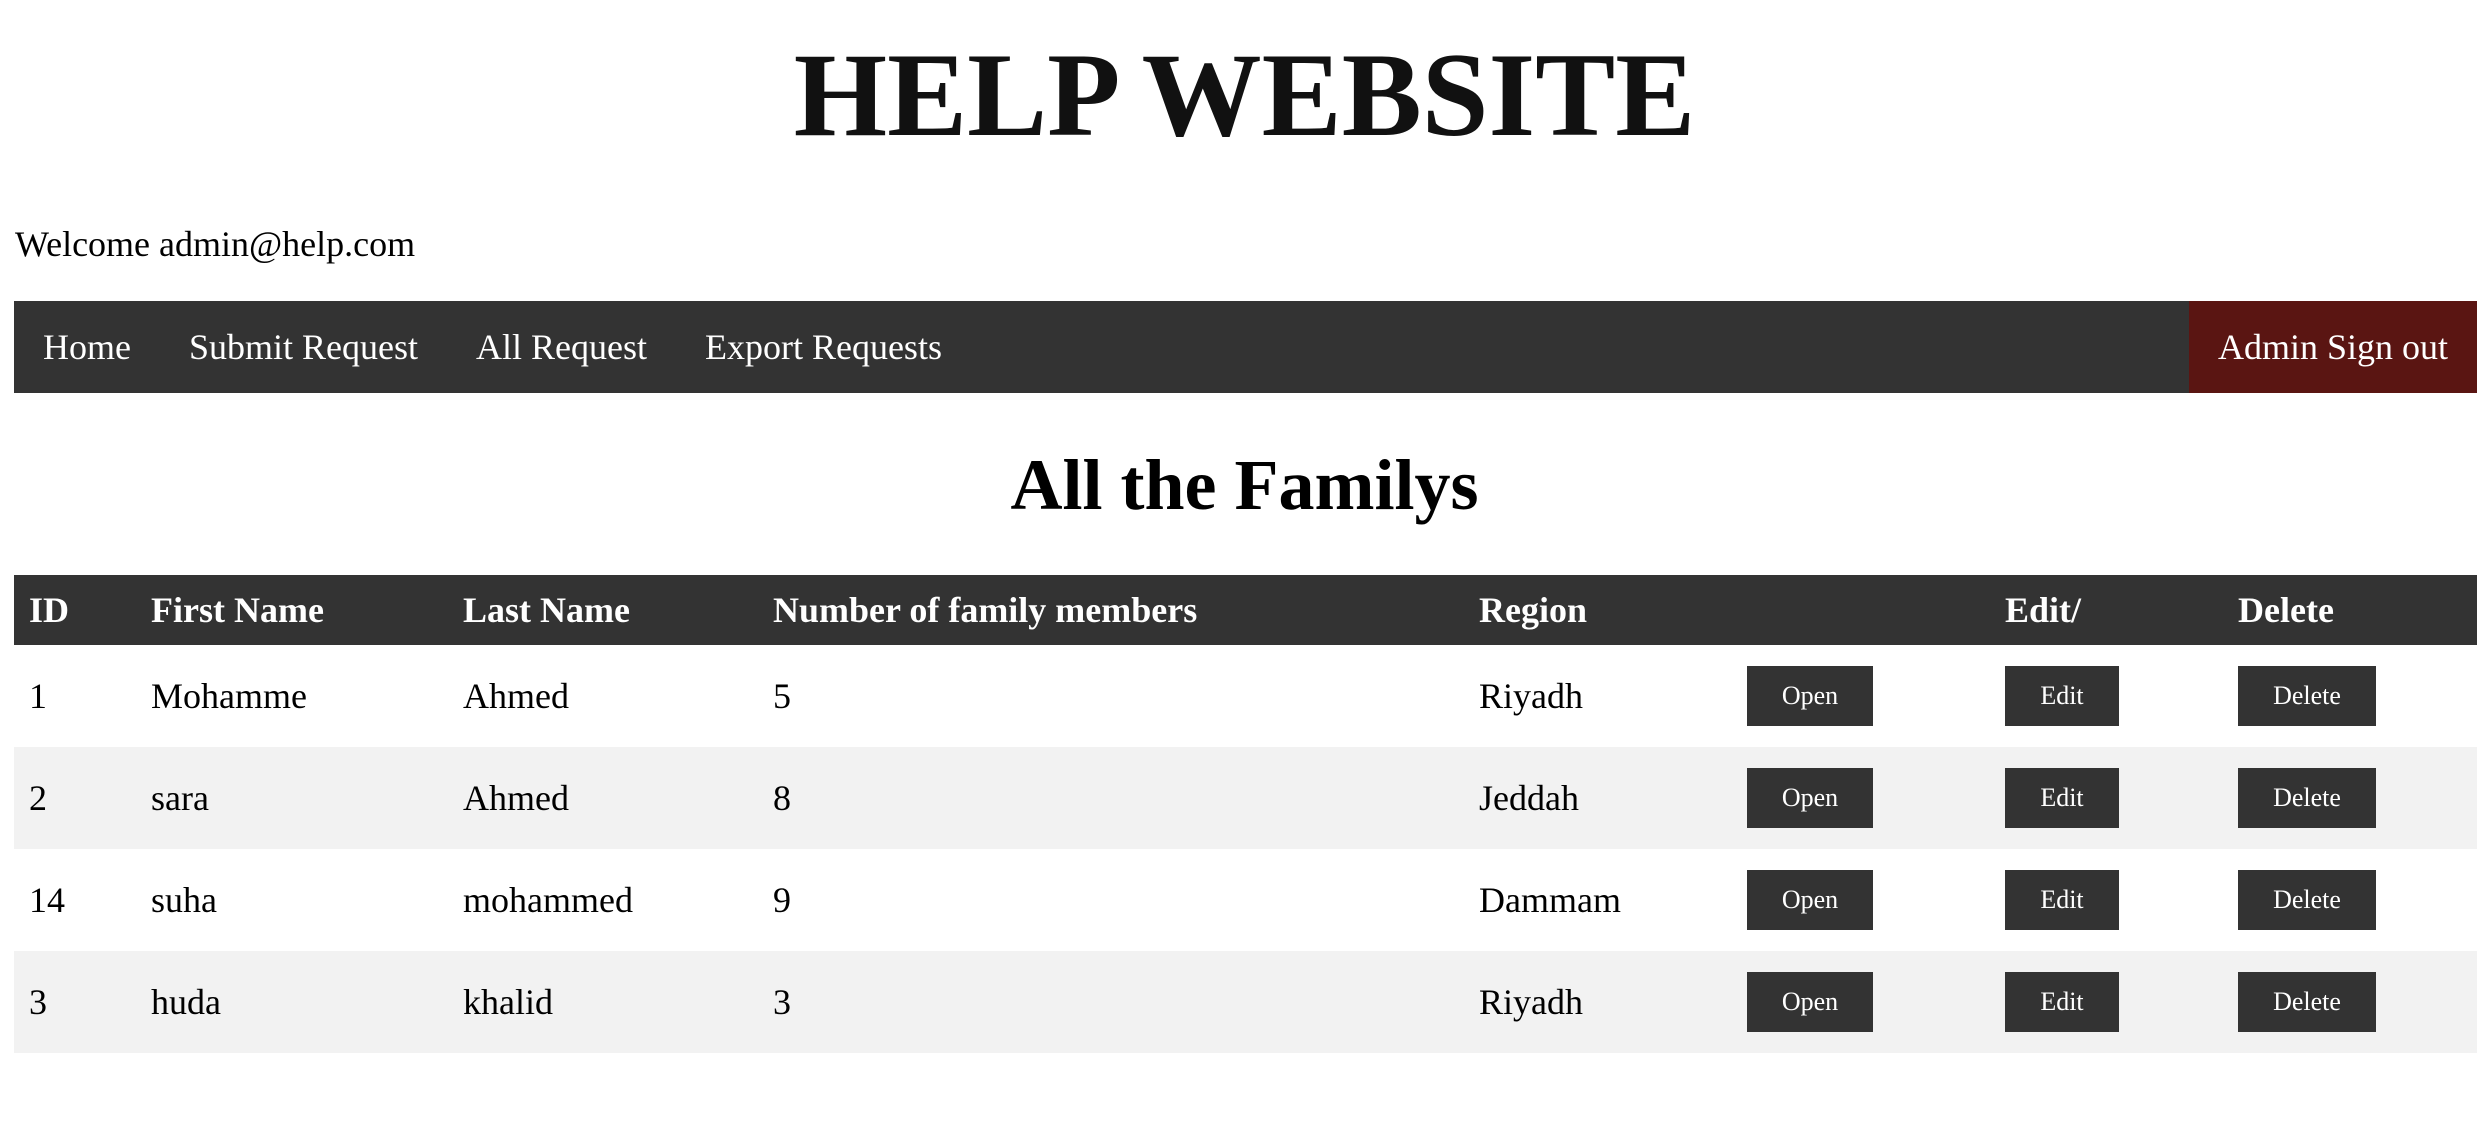  I want to click on cell-family-members: 9, so click(782, 900).